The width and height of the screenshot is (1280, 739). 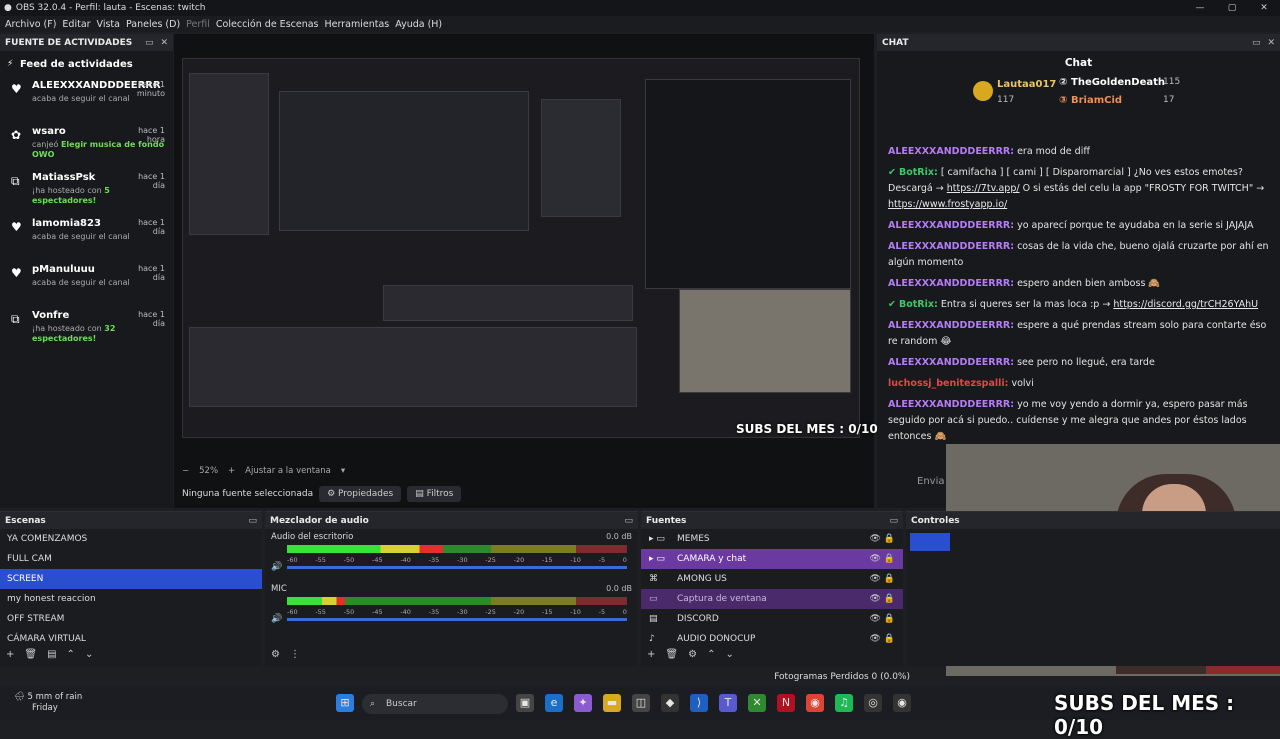 What do you see at coordinates (930, 542) in the screenshot?
I see `start-streaming-button` at bounding box center [930, 542].